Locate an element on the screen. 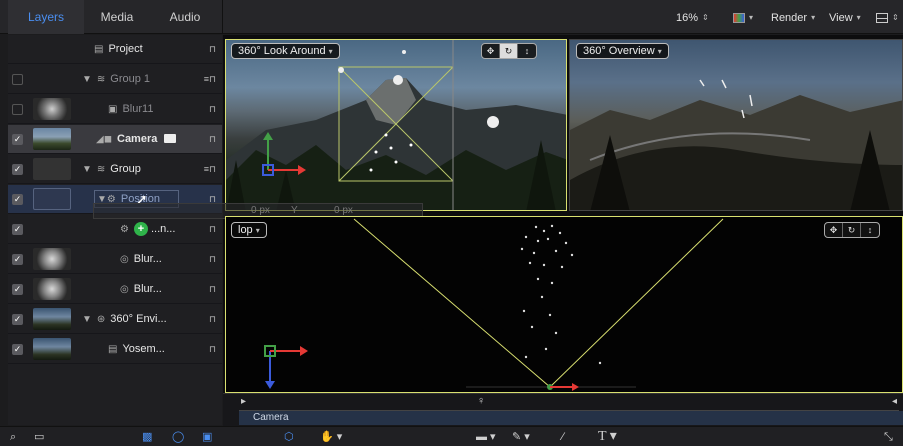 The height and width of the screenshot is (446, 903). layer-label: Group is located at coordinates (125, 168).